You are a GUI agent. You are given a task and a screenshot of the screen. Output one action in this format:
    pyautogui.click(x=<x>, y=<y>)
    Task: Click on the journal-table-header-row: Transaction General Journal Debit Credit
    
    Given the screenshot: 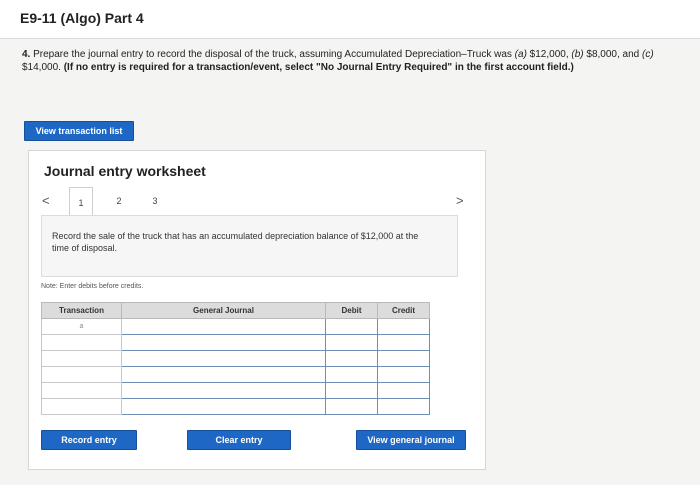 What is the action you would take?
    pyautogui.click(x=235, y=310)
    